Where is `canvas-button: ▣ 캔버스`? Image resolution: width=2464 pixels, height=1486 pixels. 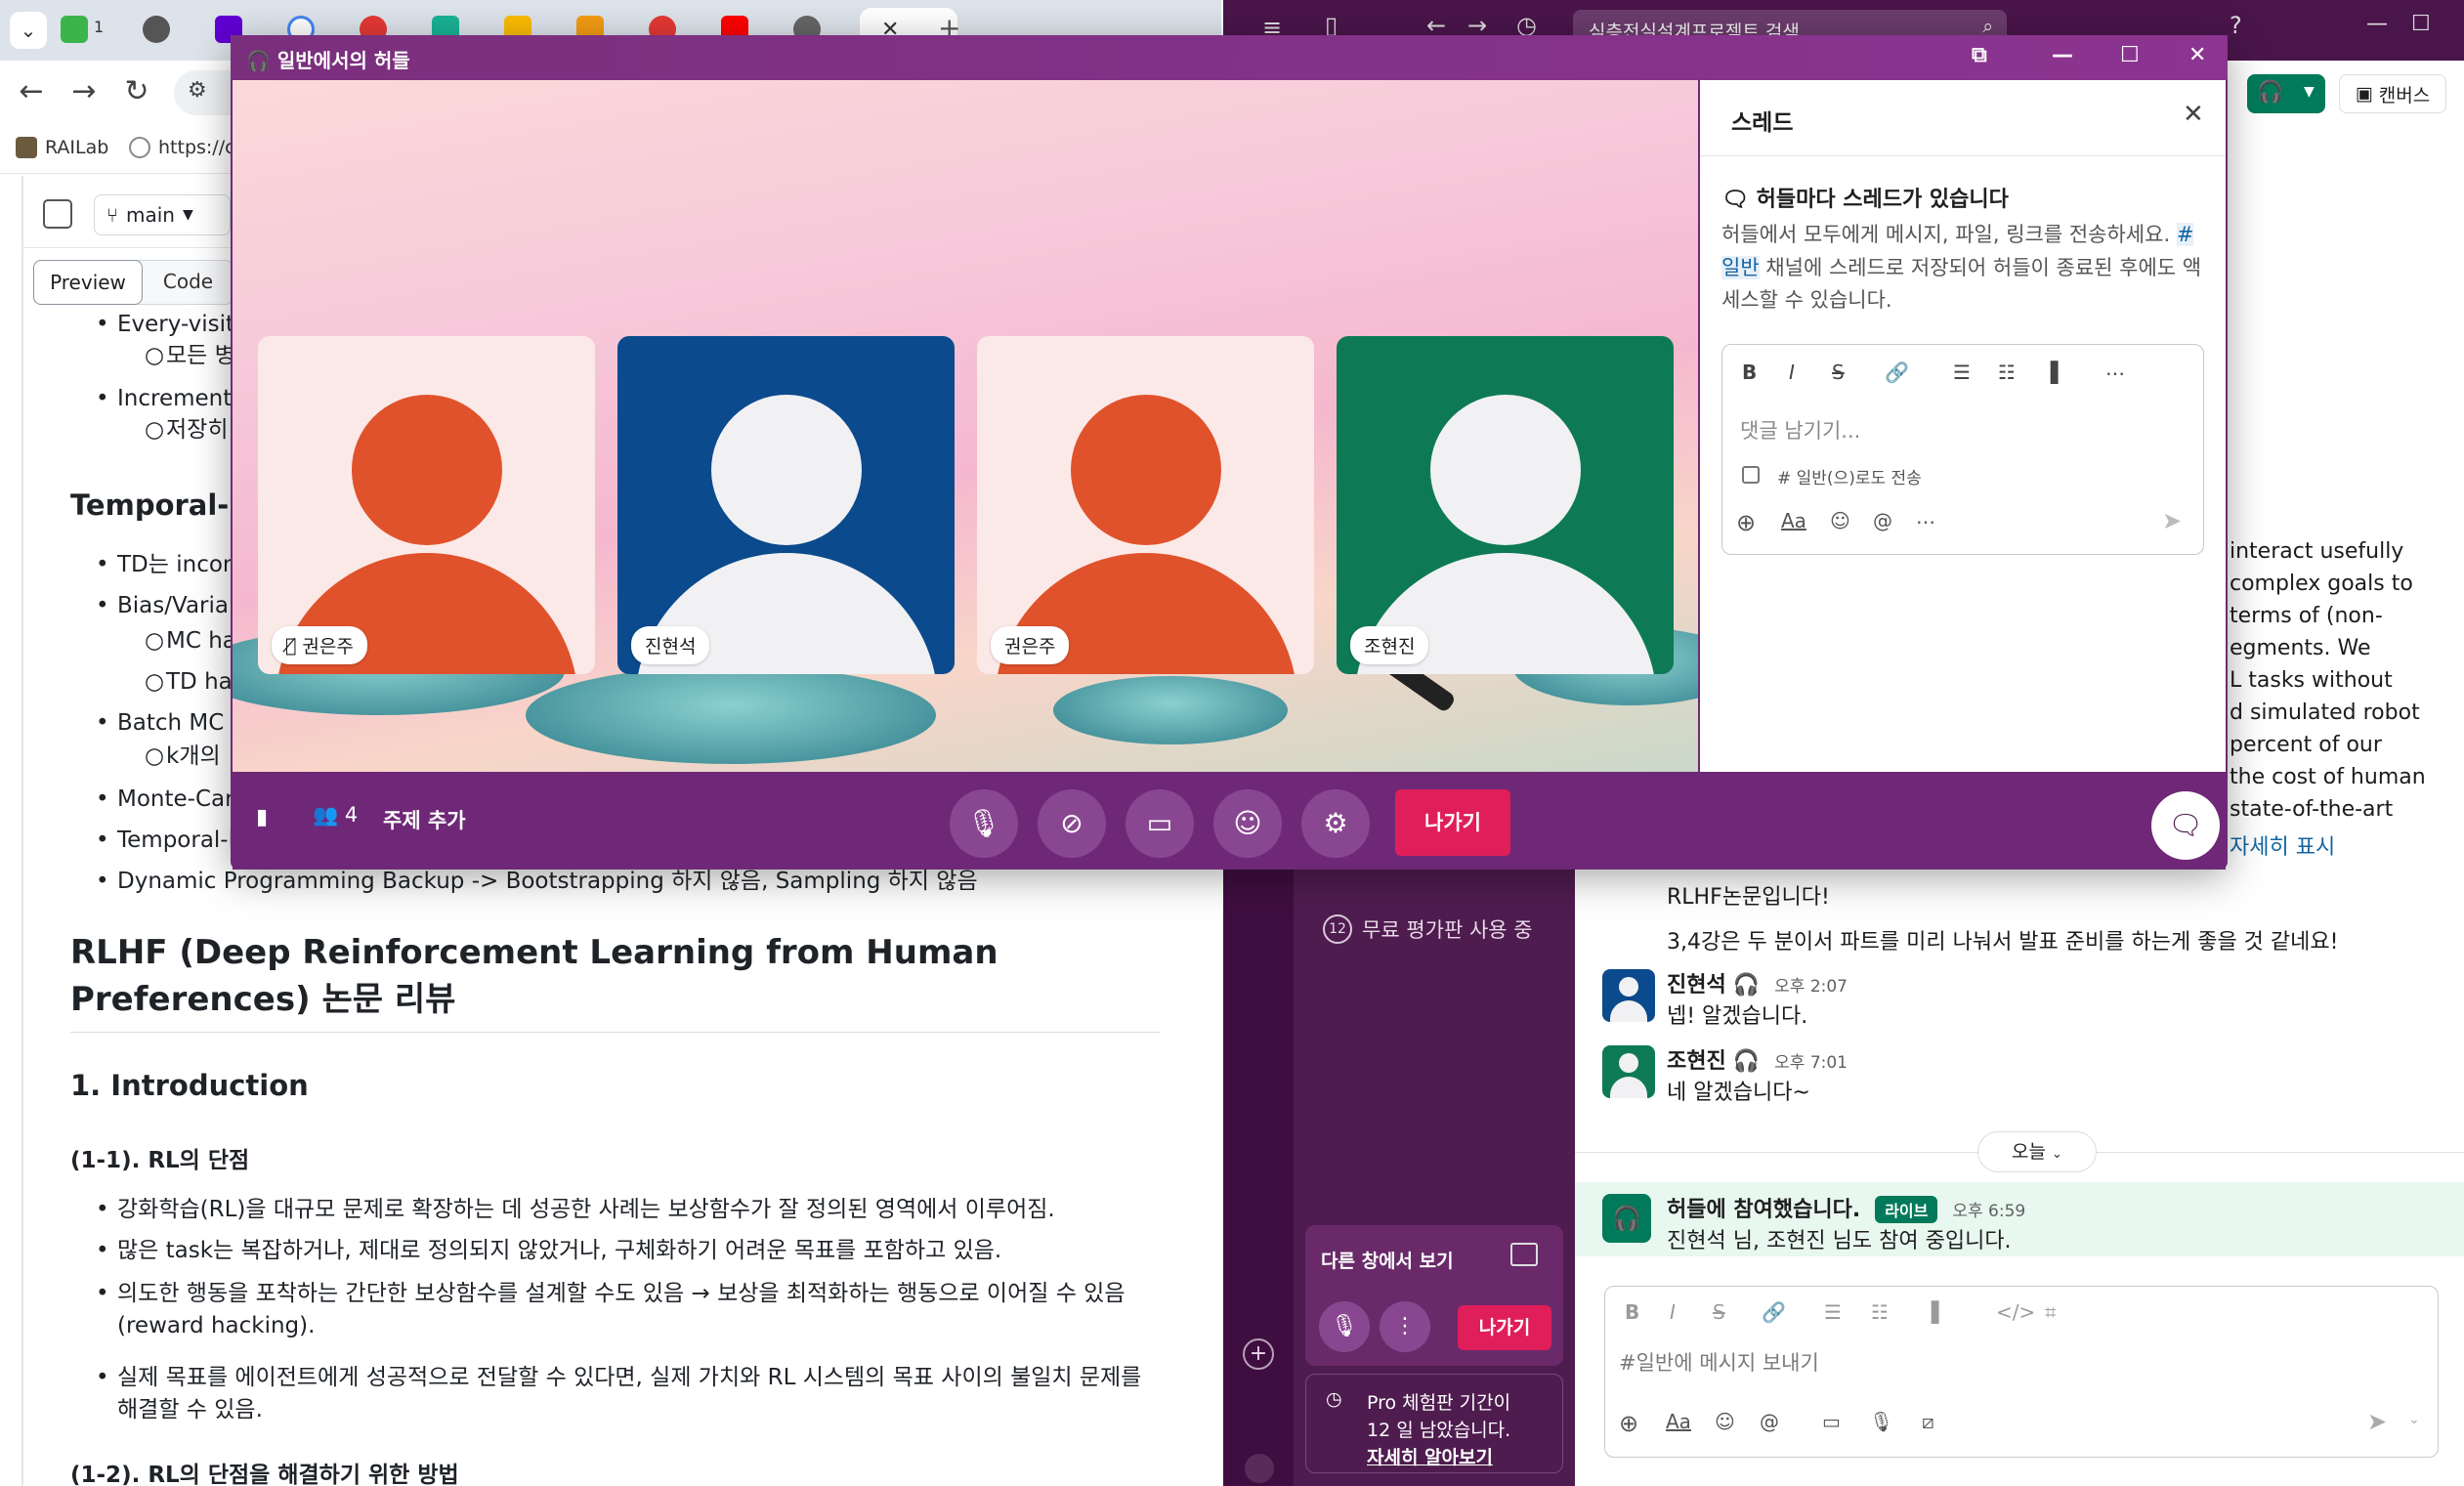
canvas-button: ▣ 캔버스 is located at coordinates (2393, 93).